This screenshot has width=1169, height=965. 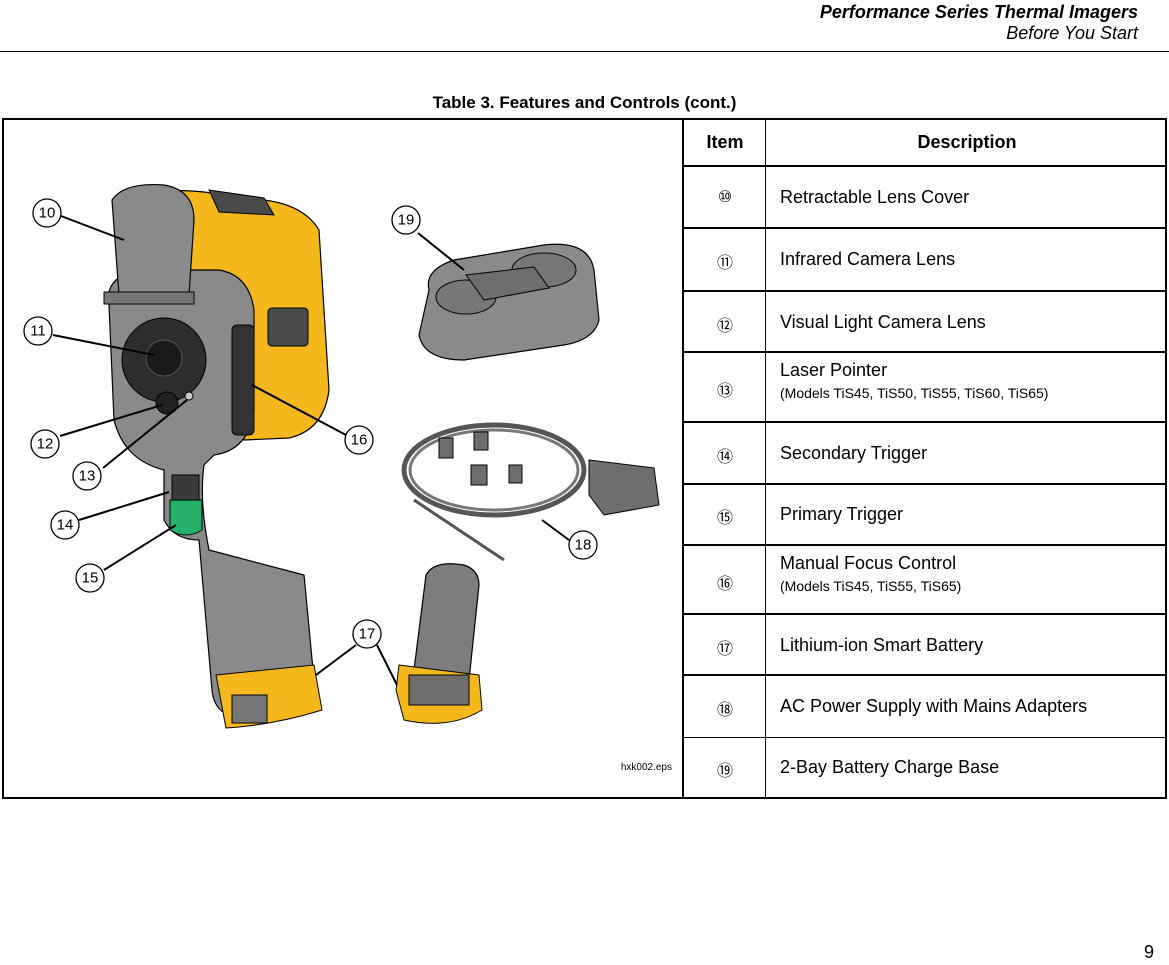 I want to click on table-row: ⑪ Infrared Camera Lens, so click(x=925, y=260).